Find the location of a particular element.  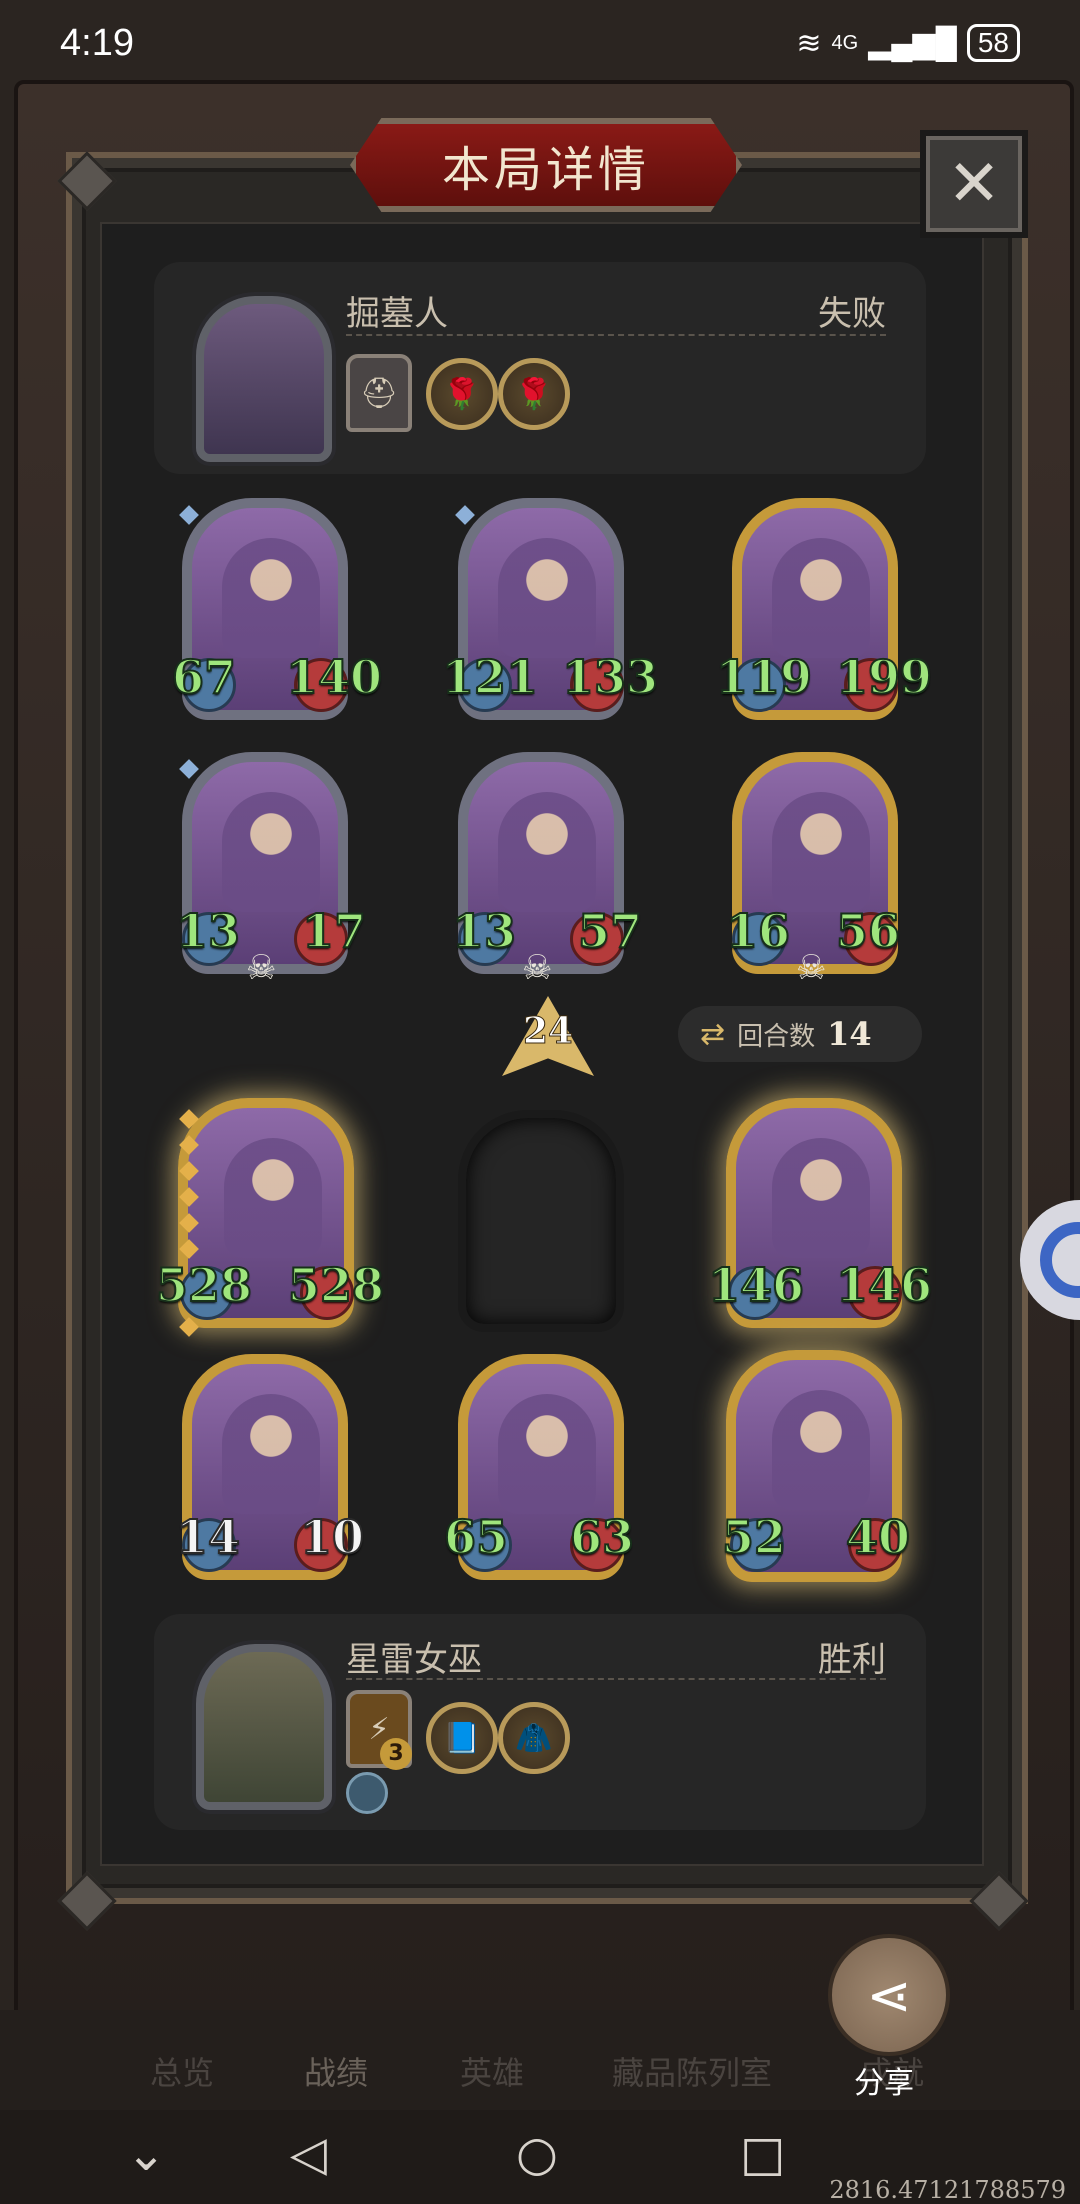

turn-counter: ⇄ 回合数 14 is located at coordinates (800, 1034).